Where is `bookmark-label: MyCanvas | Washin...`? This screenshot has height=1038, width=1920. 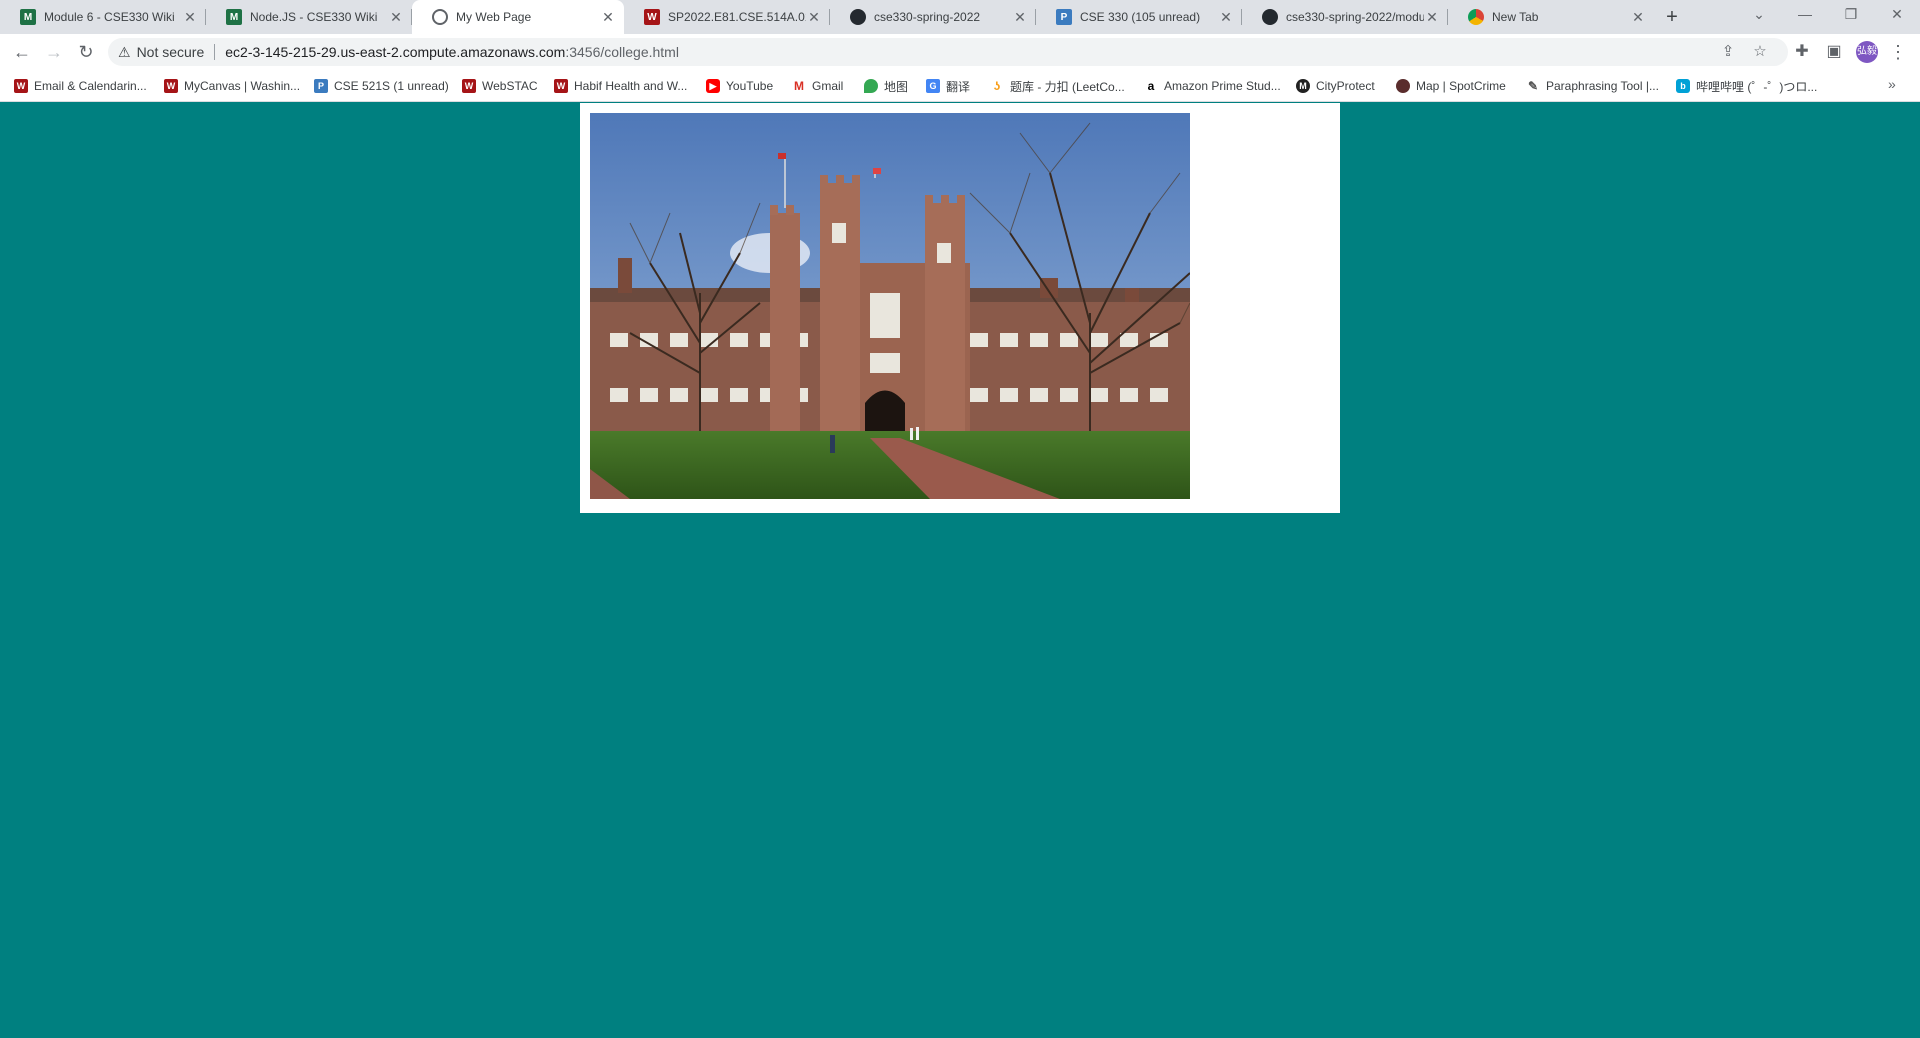 bookmark-label: MyCanvas | Washin... is located at coordinates (242, 86).